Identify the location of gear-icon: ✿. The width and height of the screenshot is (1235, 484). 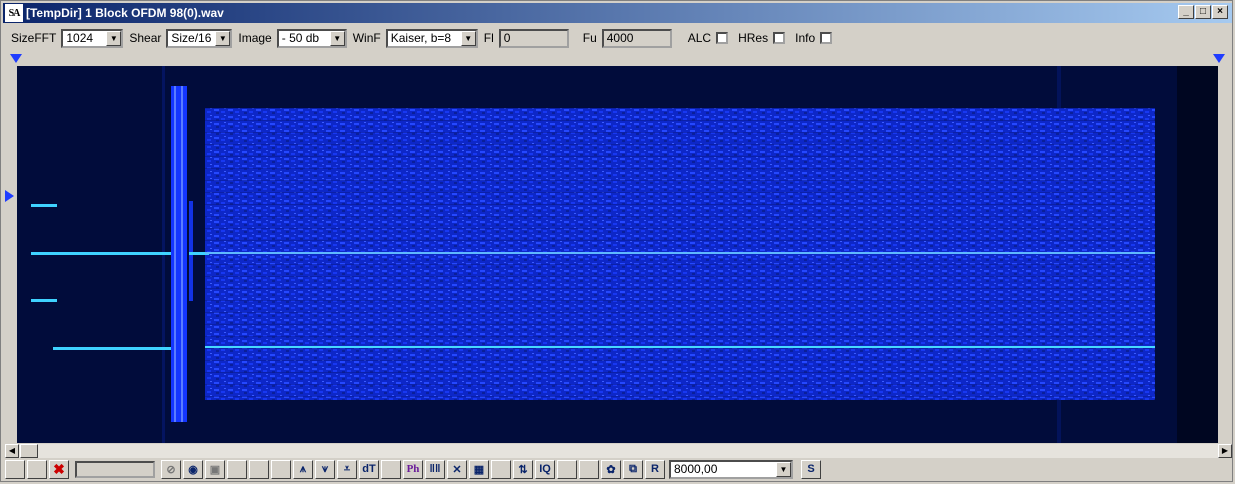
(611, 469).